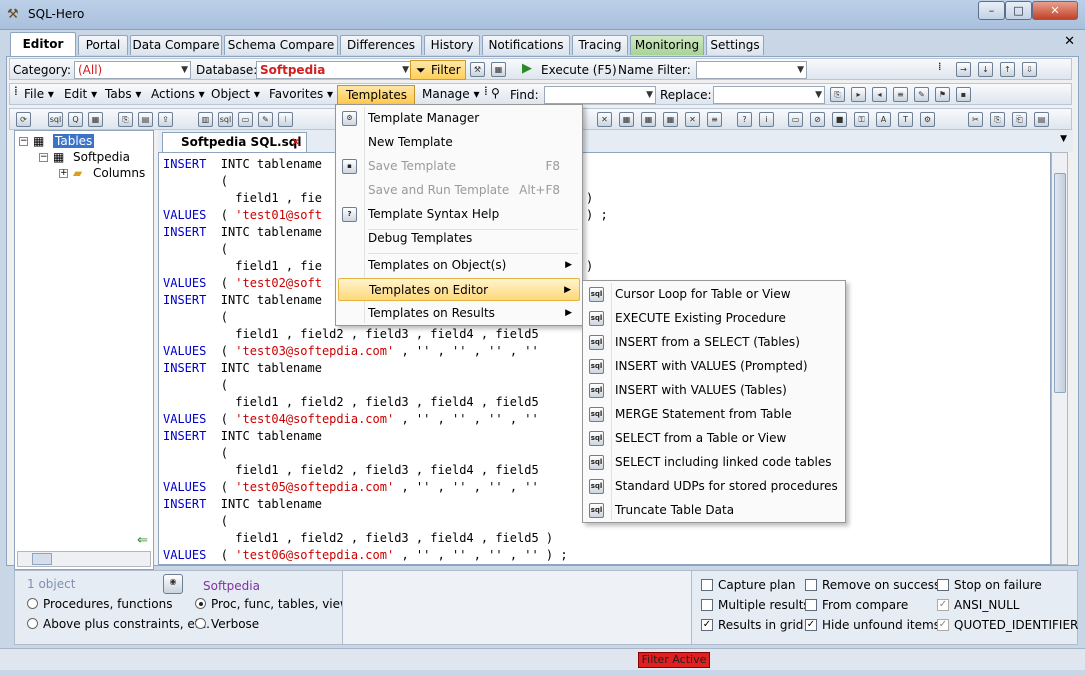 The width and height of the screenshot is (1085, 676). I want to click on close-icon: ✕, so click(296, 142).